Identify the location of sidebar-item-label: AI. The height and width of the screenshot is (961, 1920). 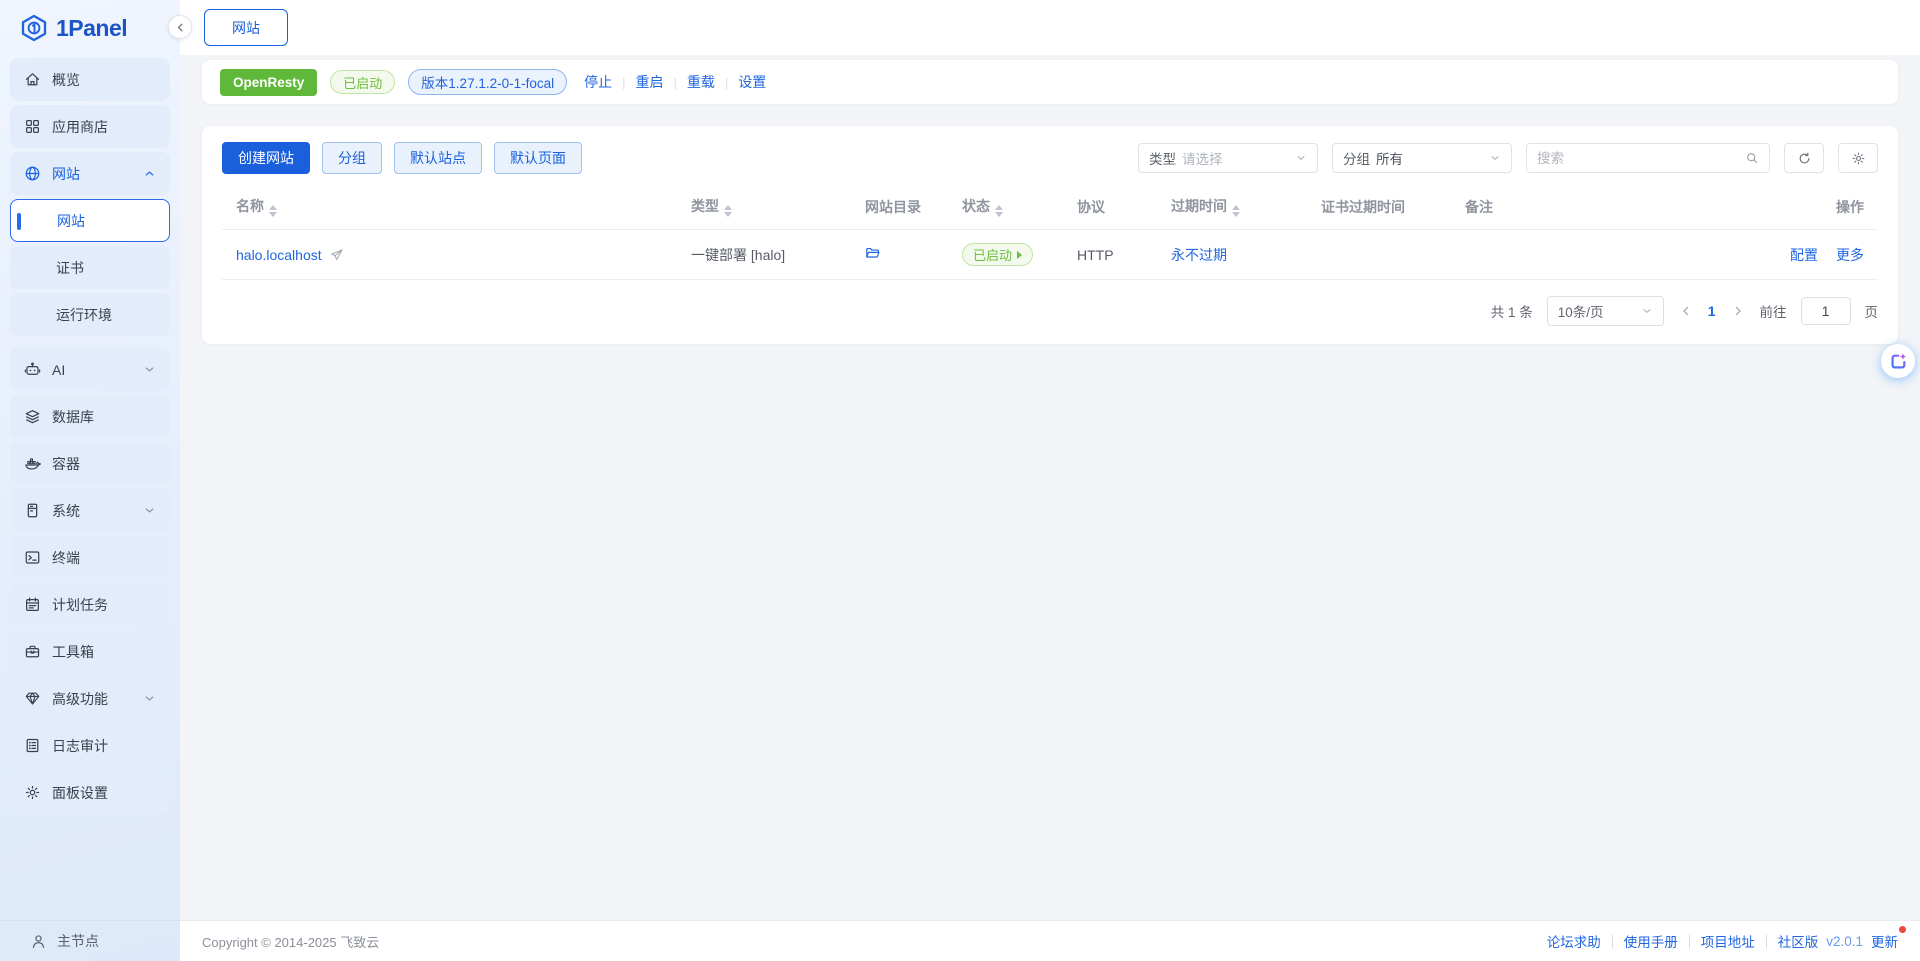
(59, 369).